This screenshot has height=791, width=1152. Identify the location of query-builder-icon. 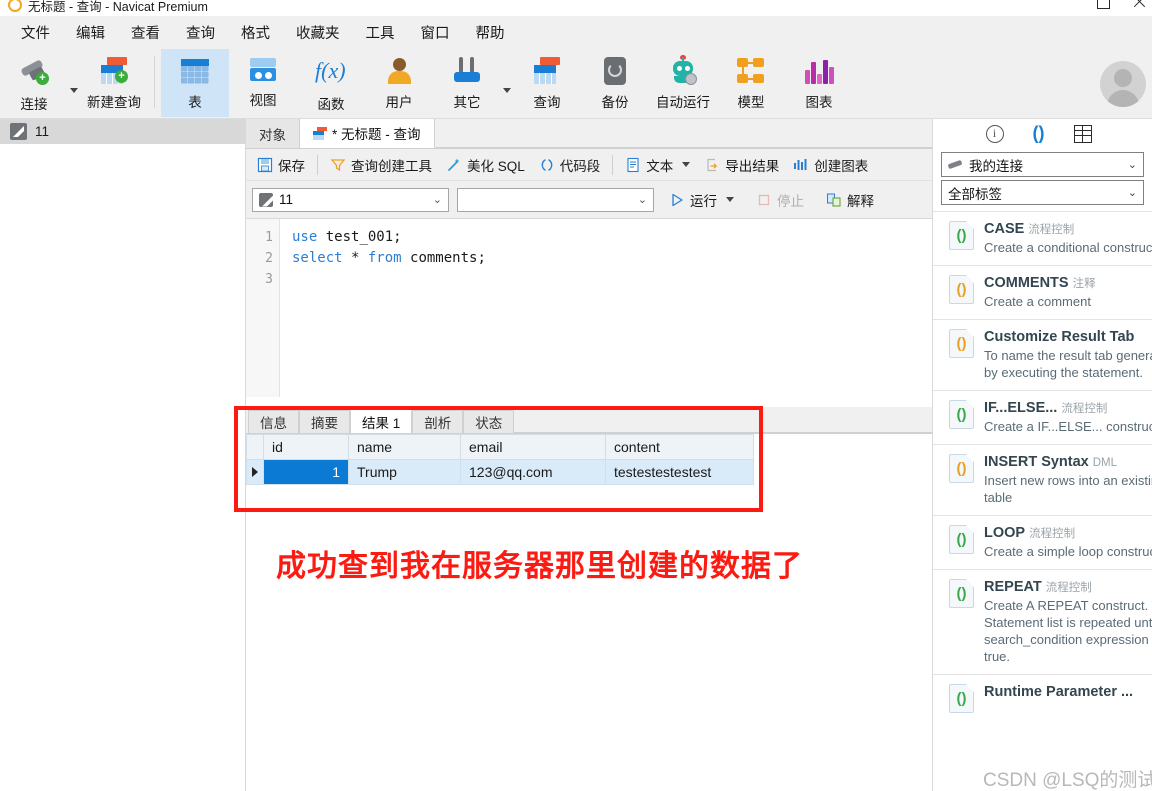
(338, 165).